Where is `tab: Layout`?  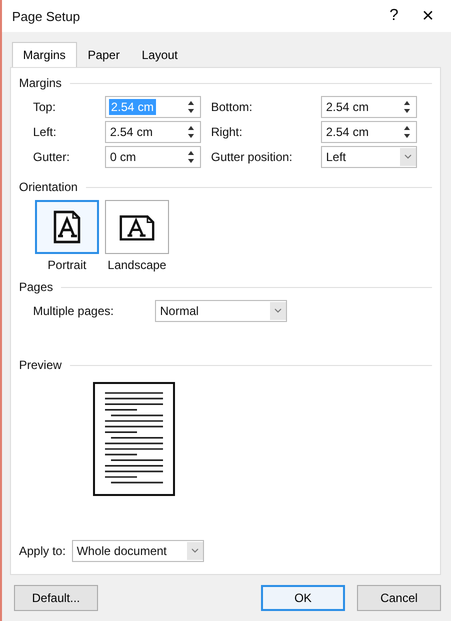 tab: Layout is located at coordinates (159, 54).